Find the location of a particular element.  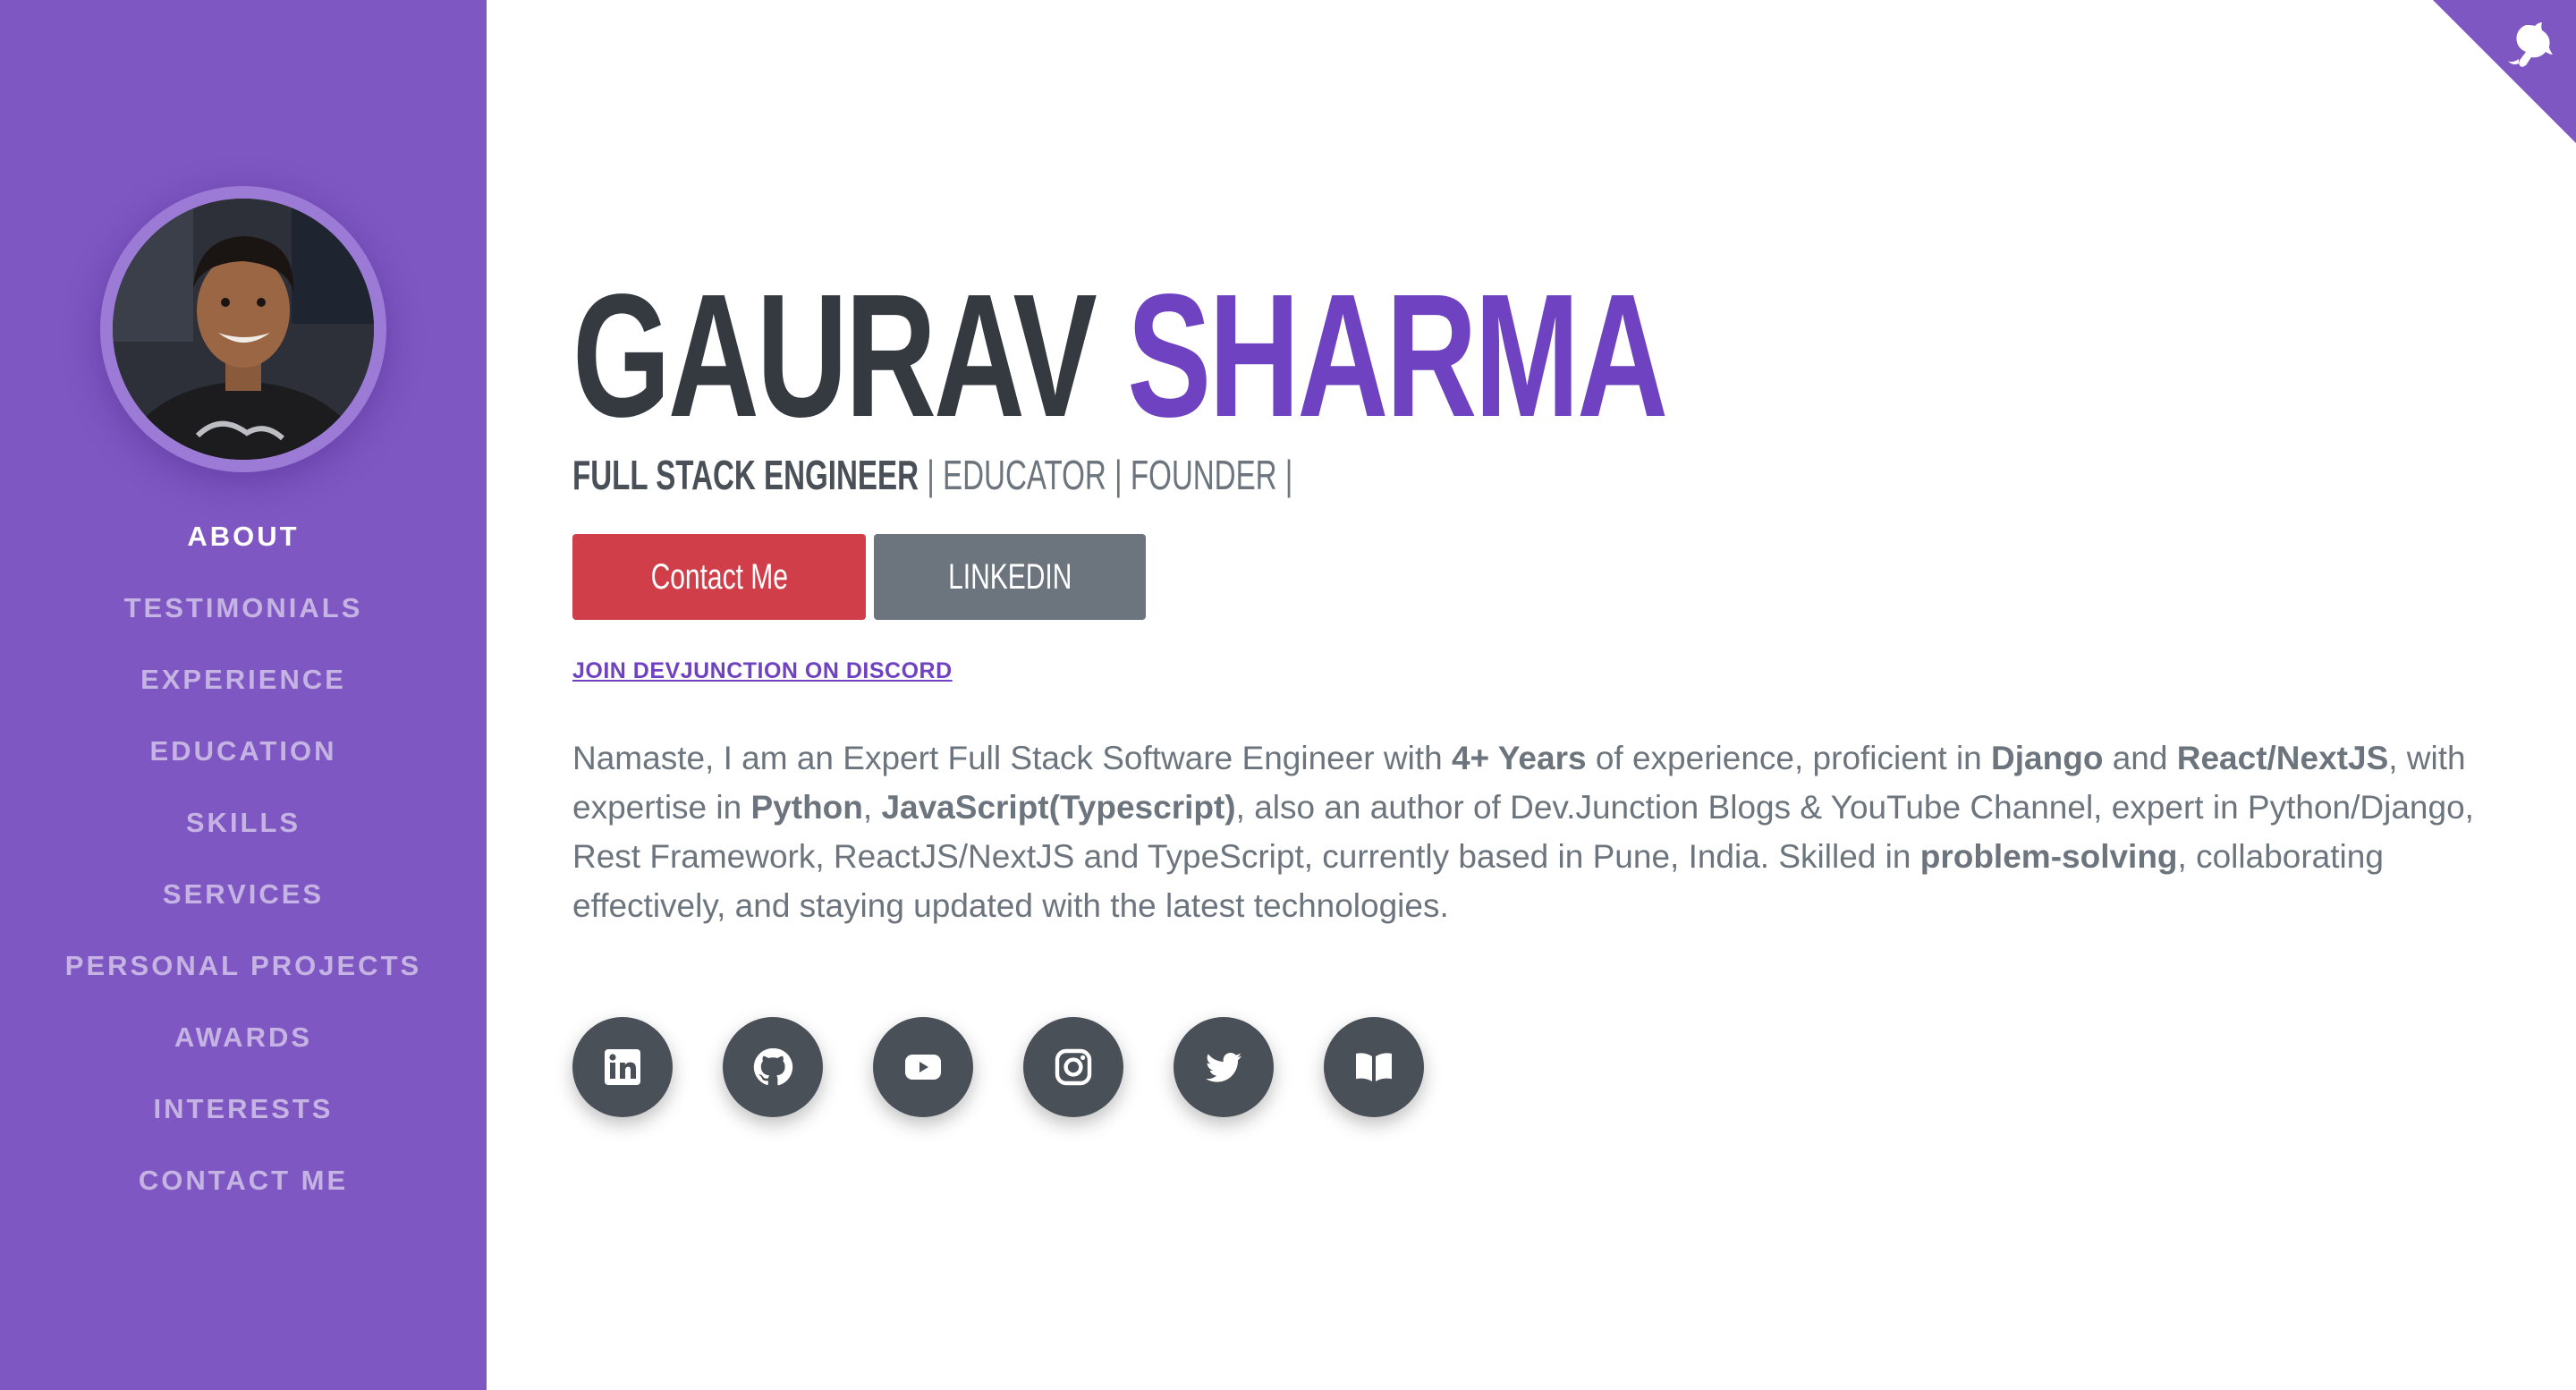

avatar-ring is located at coordinates (243, 329).